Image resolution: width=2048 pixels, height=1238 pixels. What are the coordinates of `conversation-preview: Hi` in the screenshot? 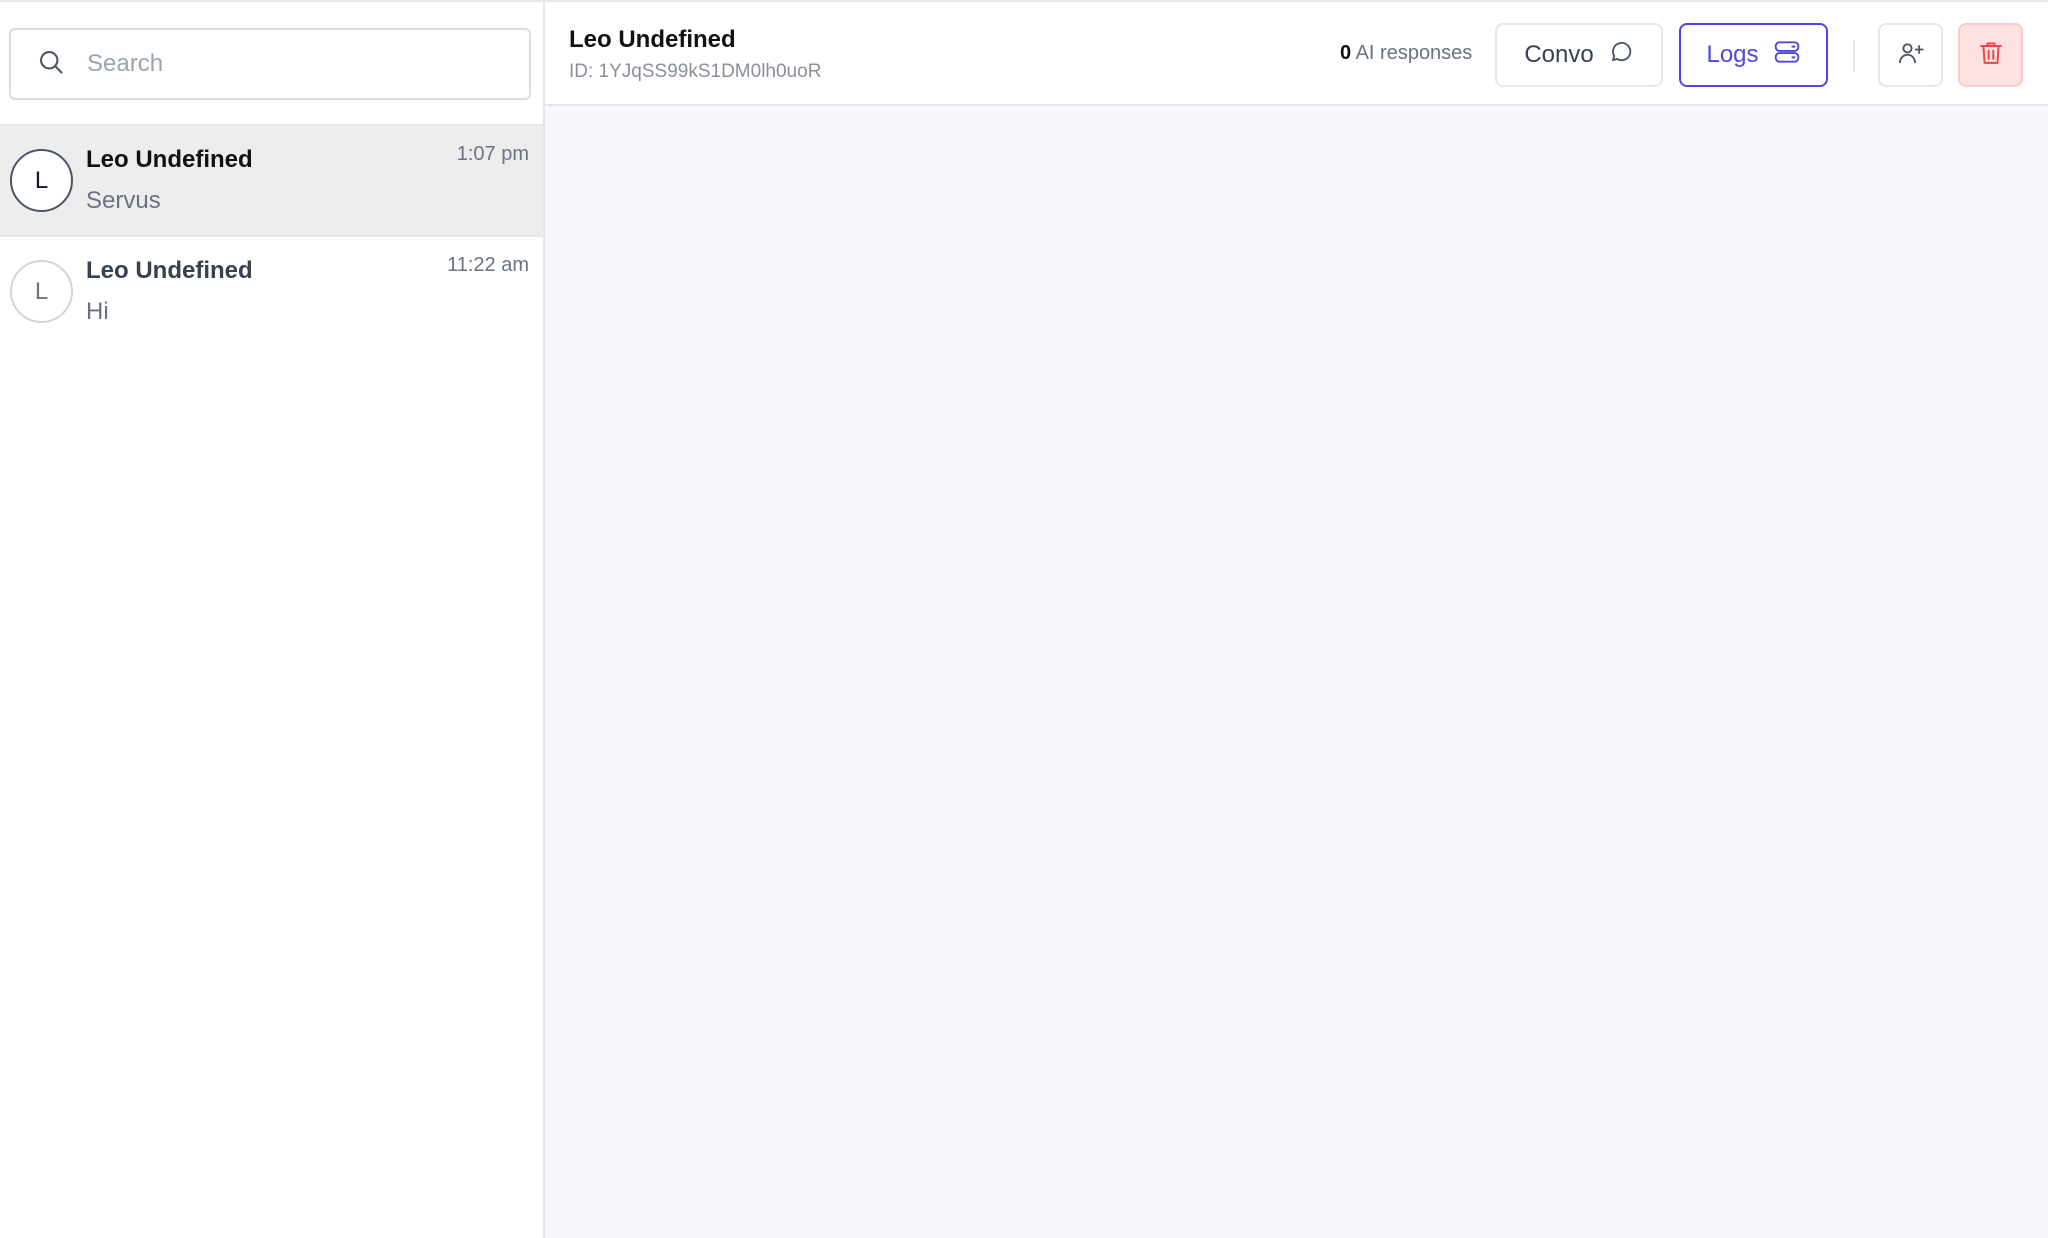 It's located at (97, 311).